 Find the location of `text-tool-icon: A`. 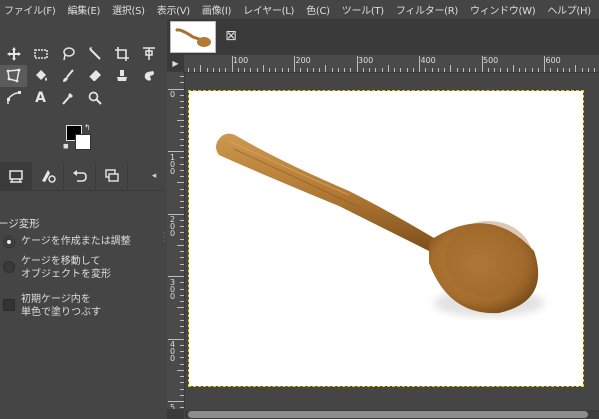

text-tool-icon: A is located at coordinates (40, 98).